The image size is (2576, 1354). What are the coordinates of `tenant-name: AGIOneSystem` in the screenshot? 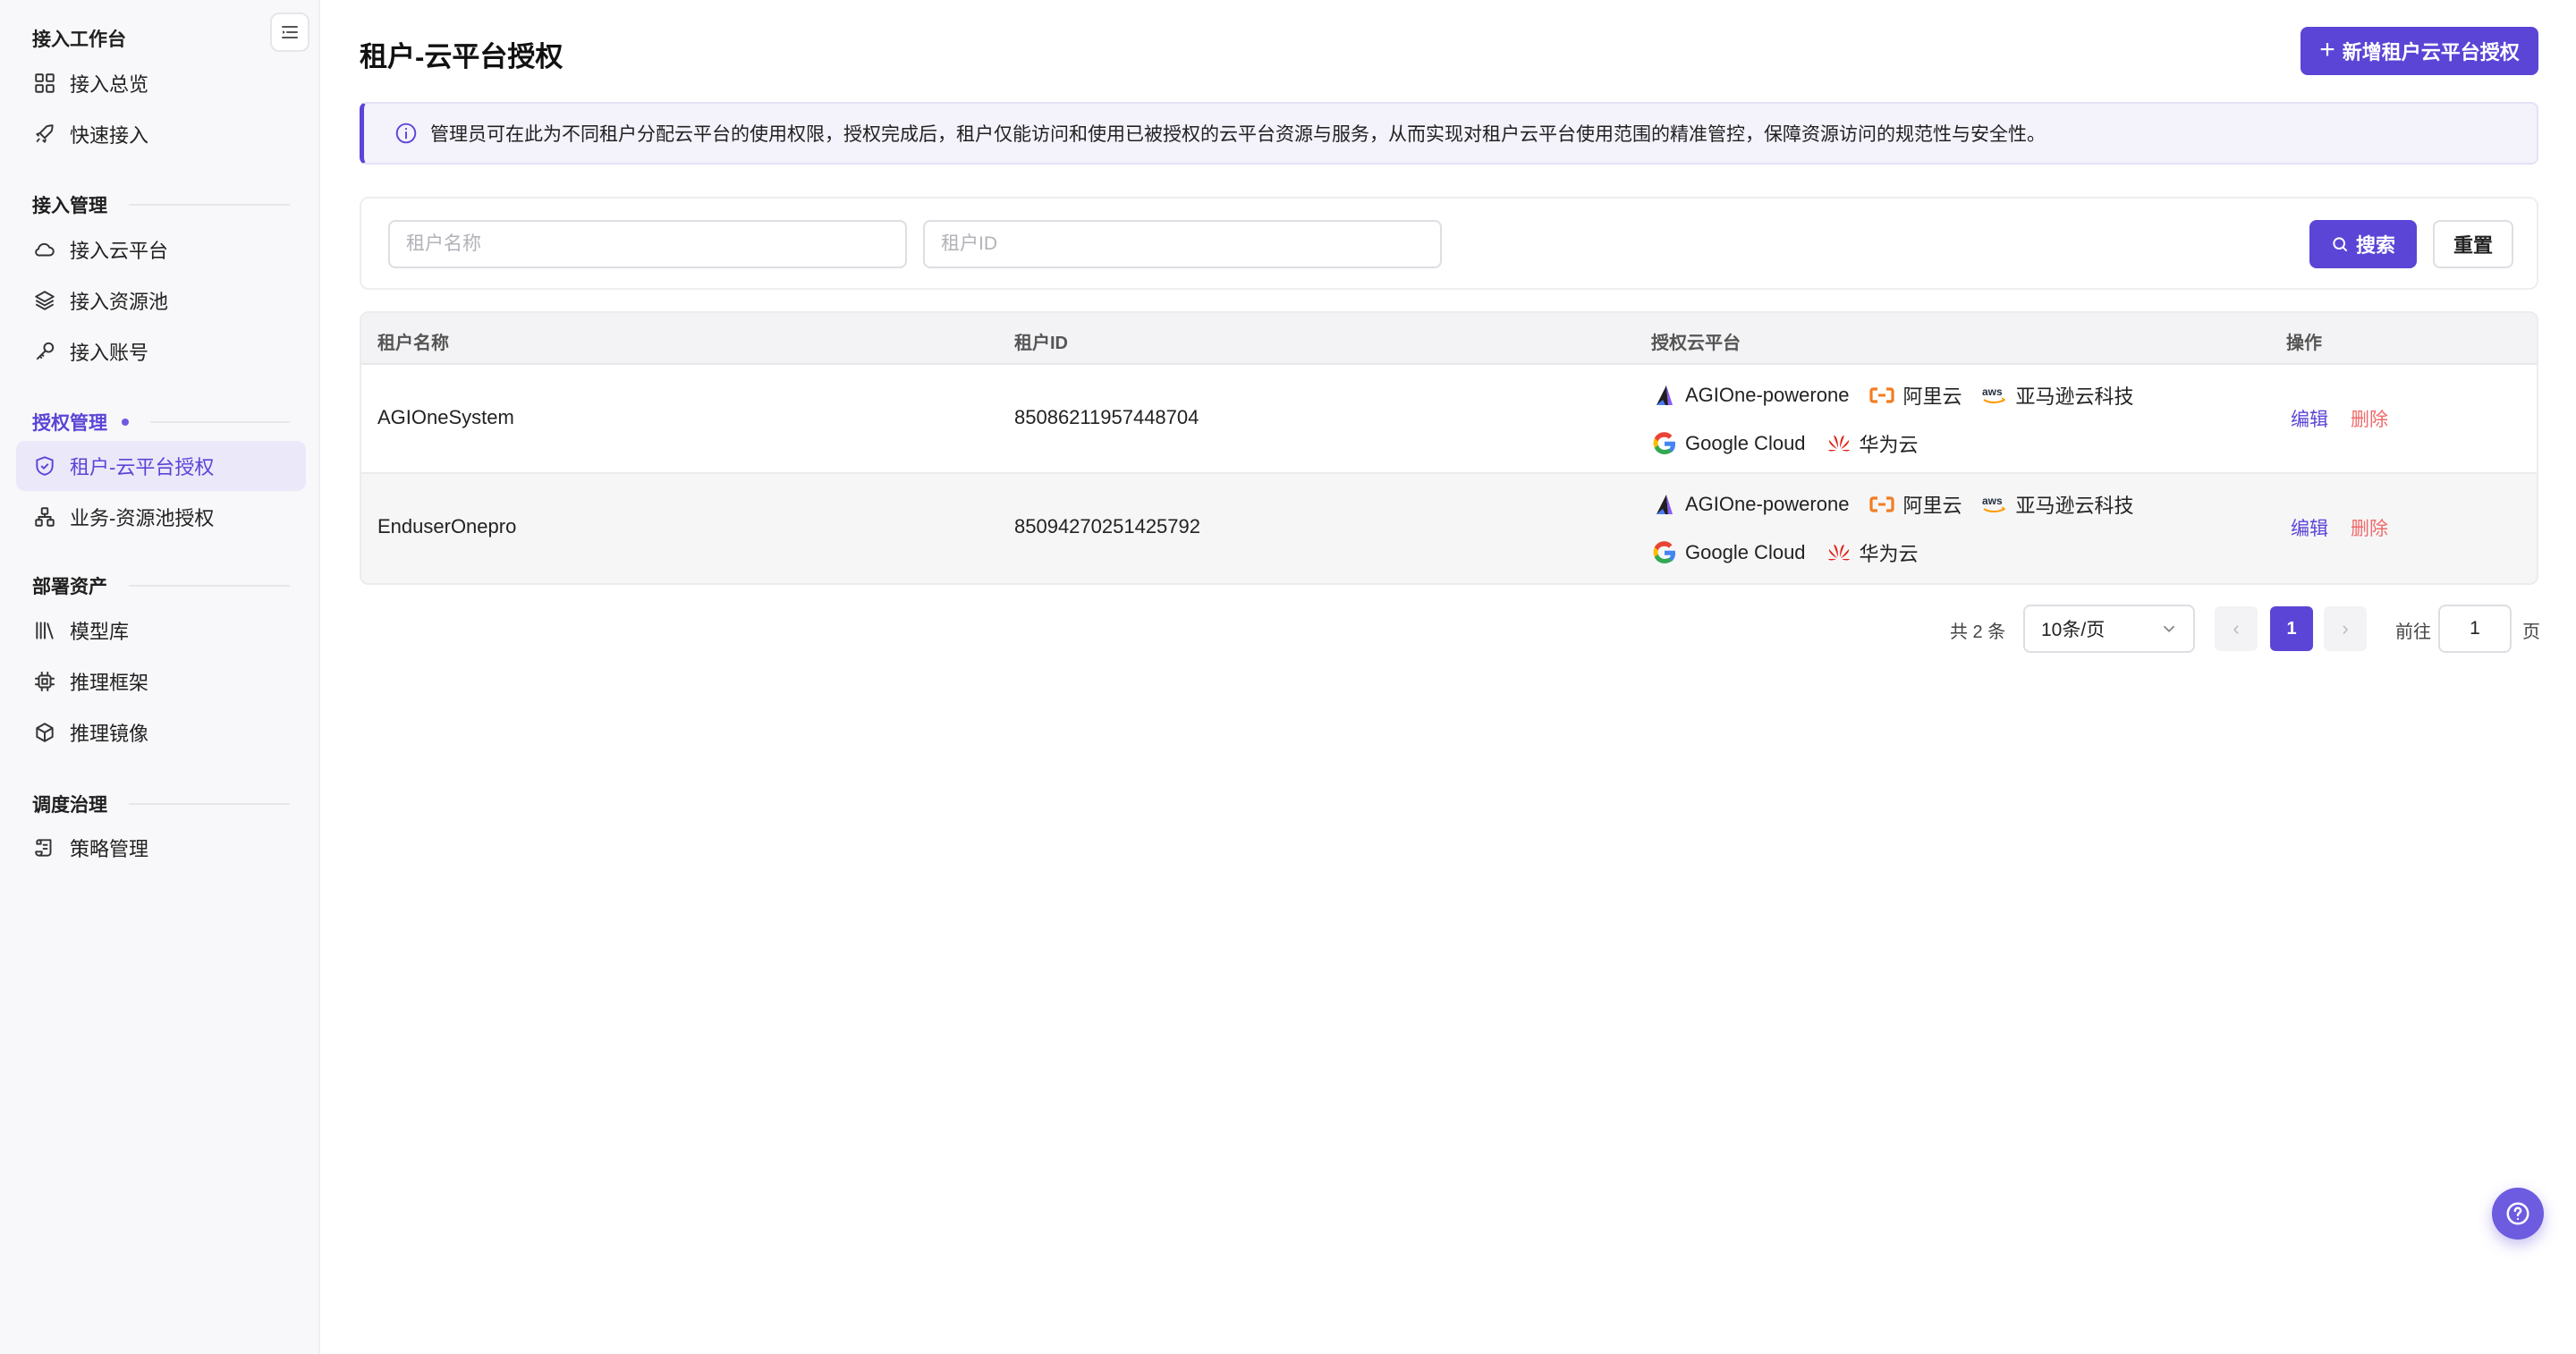 It's located at (445, 417).